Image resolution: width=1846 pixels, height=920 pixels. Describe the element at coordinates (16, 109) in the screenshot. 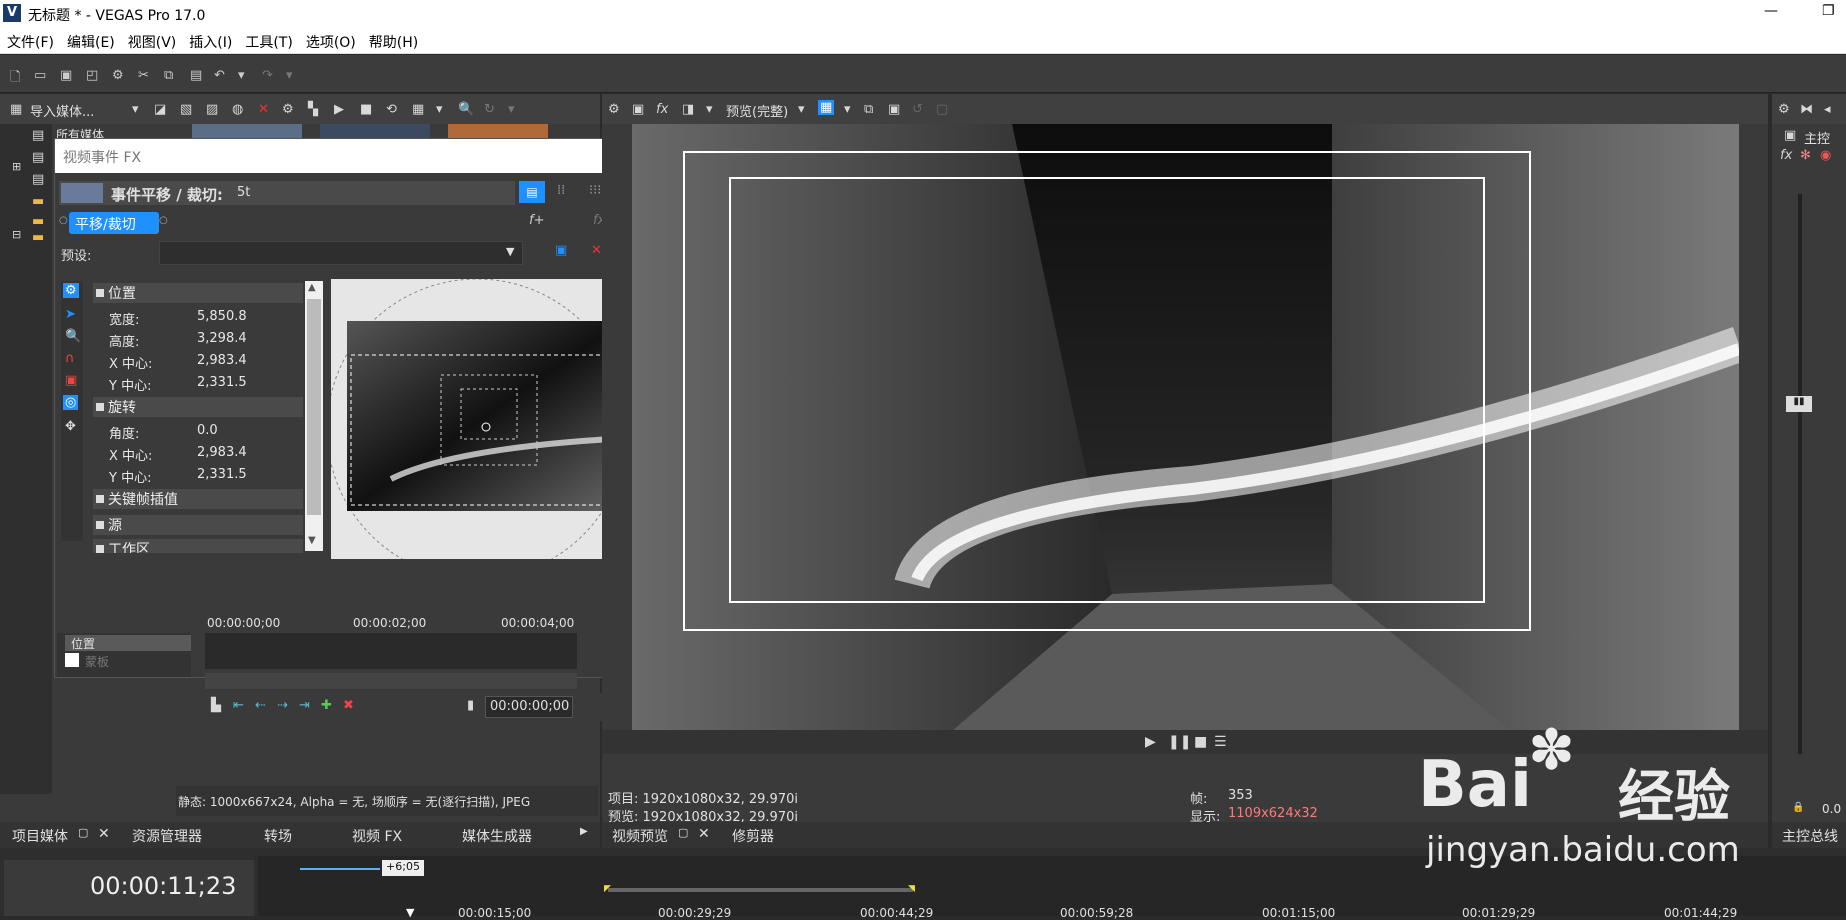

I see `media-tool-icon: ▦` at that location.